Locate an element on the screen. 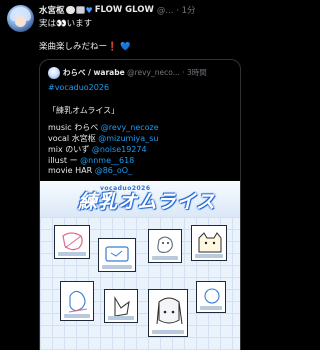 The width and height of the screenshot is (320, 350). eyes-emoji: 👀 is located at coordinates (61, 24).